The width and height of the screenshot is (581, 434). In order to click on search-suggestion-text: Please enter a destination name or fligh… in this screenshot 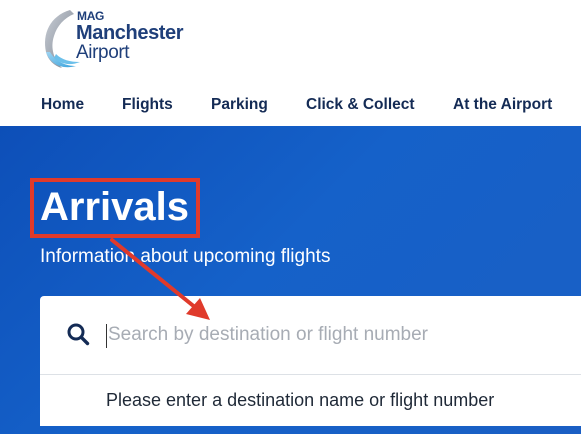, I will do `click(300, 400)`.